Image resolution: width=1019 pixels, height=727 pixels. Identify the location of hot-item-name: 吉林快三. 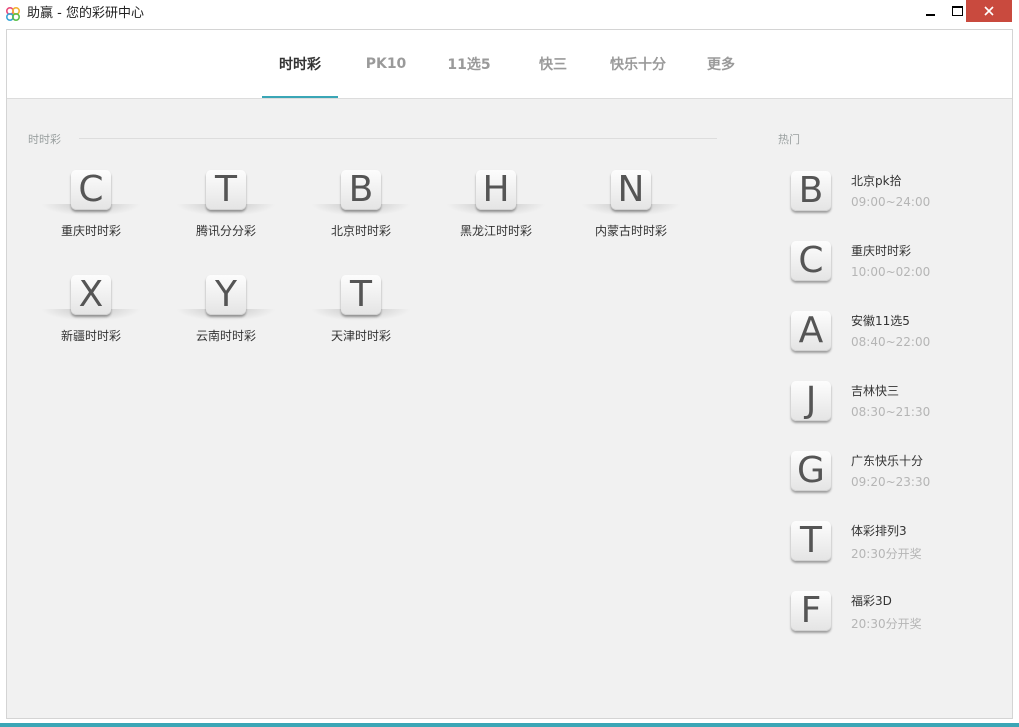
(875, 391).